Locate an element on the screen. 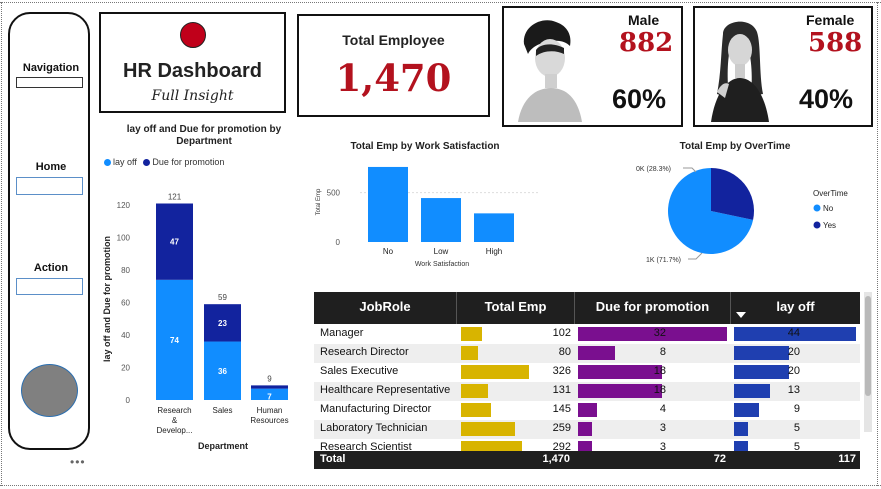  more-options-icon: ••• is located at coordinates (78, 462).